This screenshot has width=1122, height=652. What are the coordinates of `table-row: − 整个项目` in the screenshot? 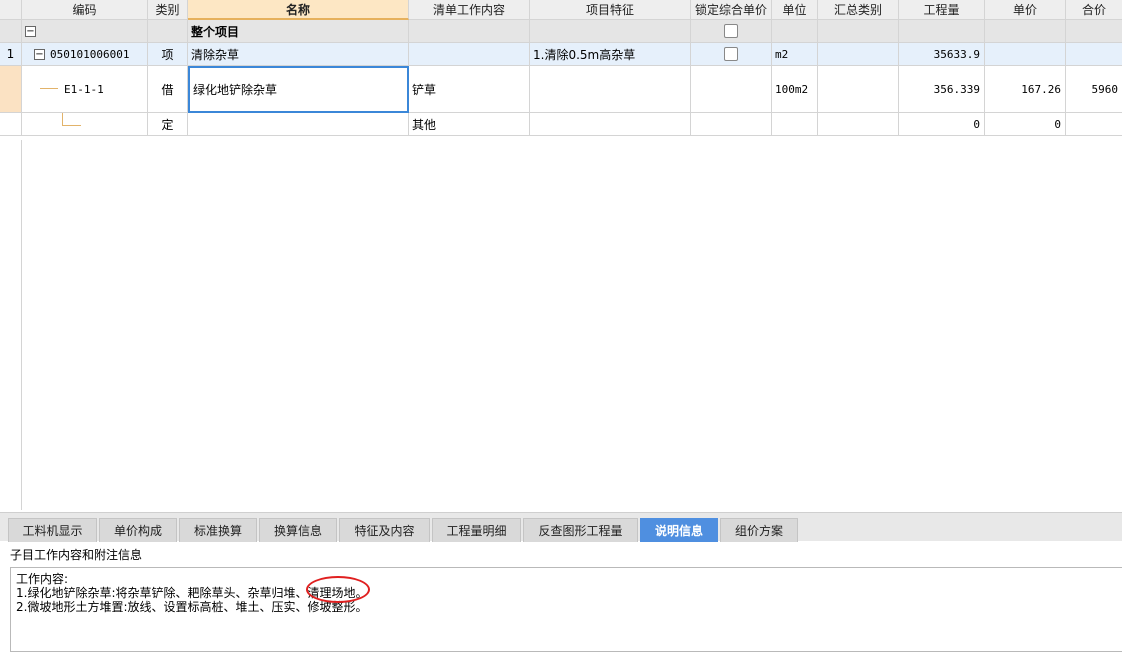 It's located at (561, 31).